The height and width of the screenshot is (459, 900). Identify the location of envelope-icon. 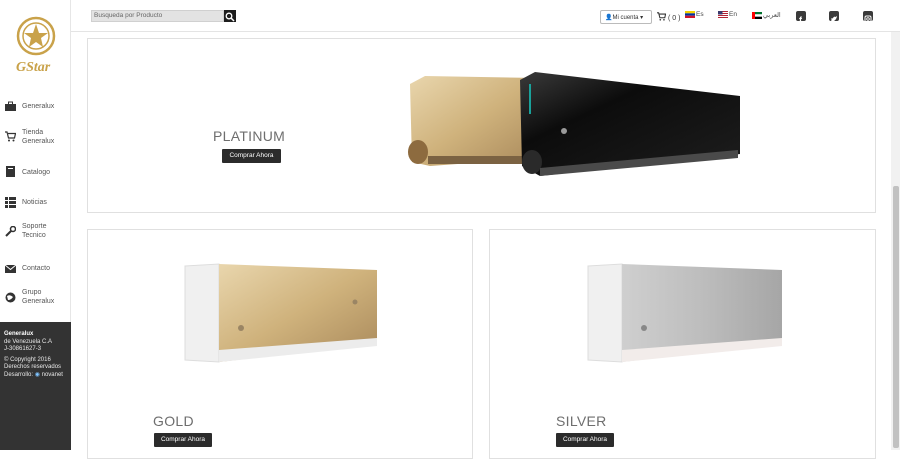
(10, 268).